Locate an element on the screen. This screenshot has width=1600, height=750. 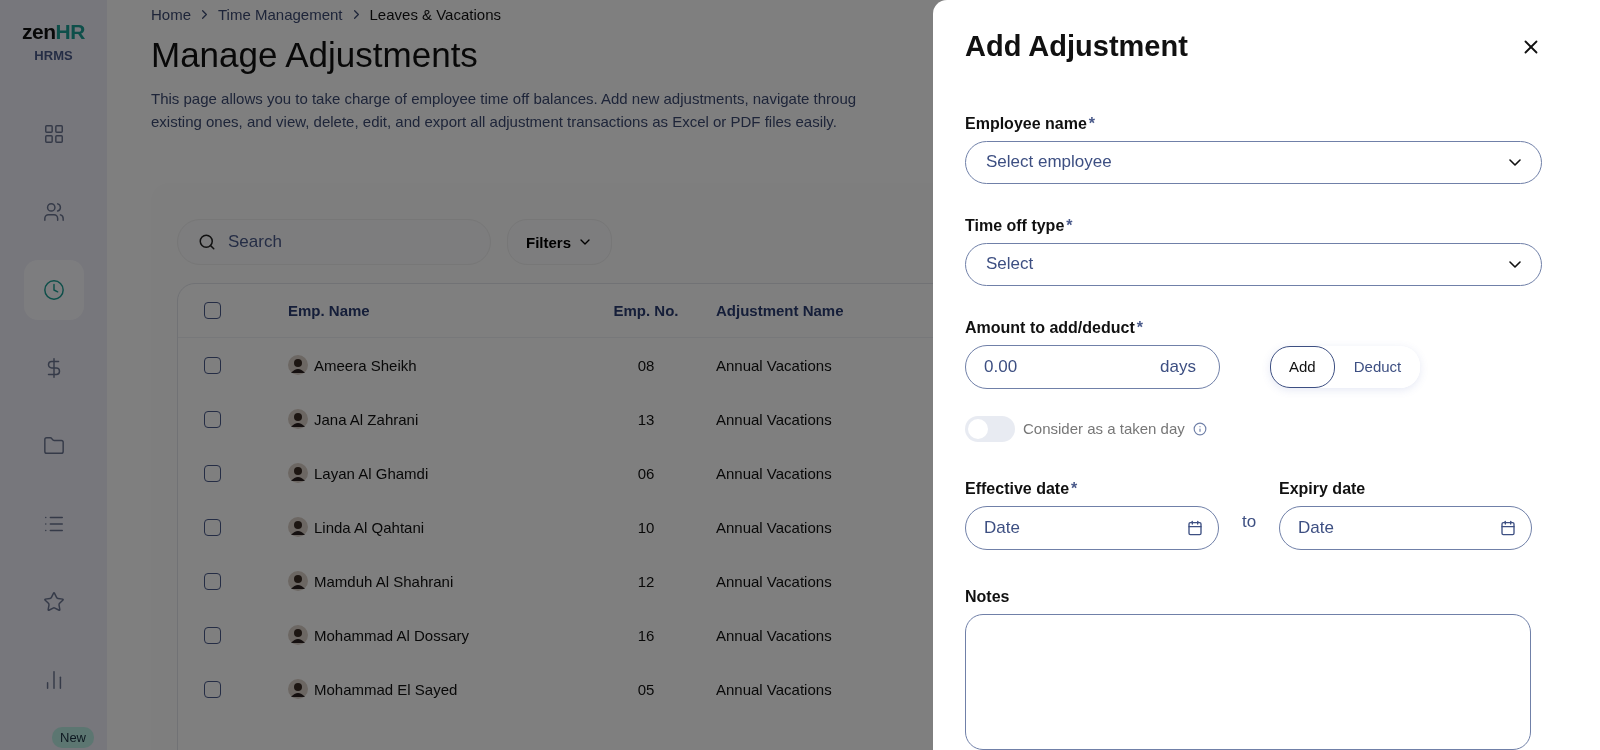
breadcrumb-link: Time Management is located at coordinates (280, 14).